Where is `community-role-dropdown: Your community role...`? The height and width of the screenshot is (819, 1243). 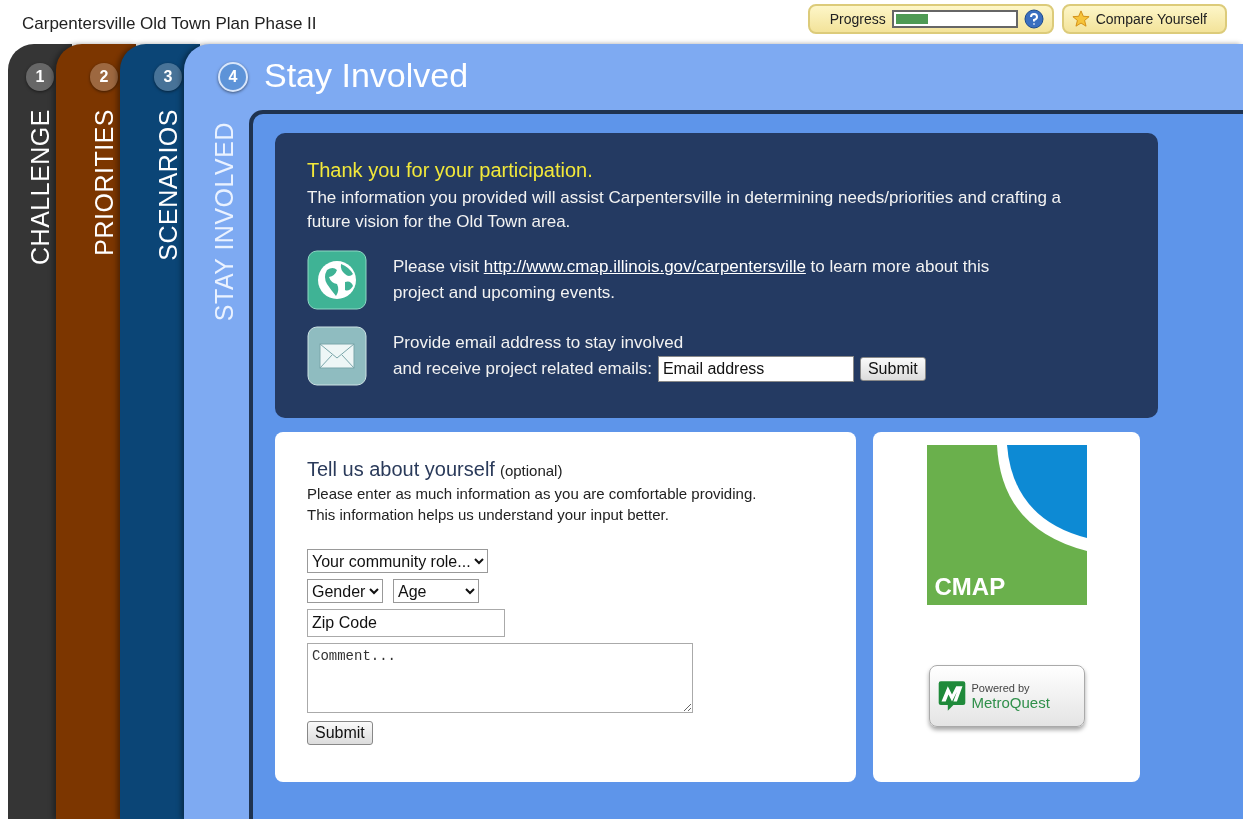
community-role-dropdown: Your community role... is located at coordinates (397, 561).